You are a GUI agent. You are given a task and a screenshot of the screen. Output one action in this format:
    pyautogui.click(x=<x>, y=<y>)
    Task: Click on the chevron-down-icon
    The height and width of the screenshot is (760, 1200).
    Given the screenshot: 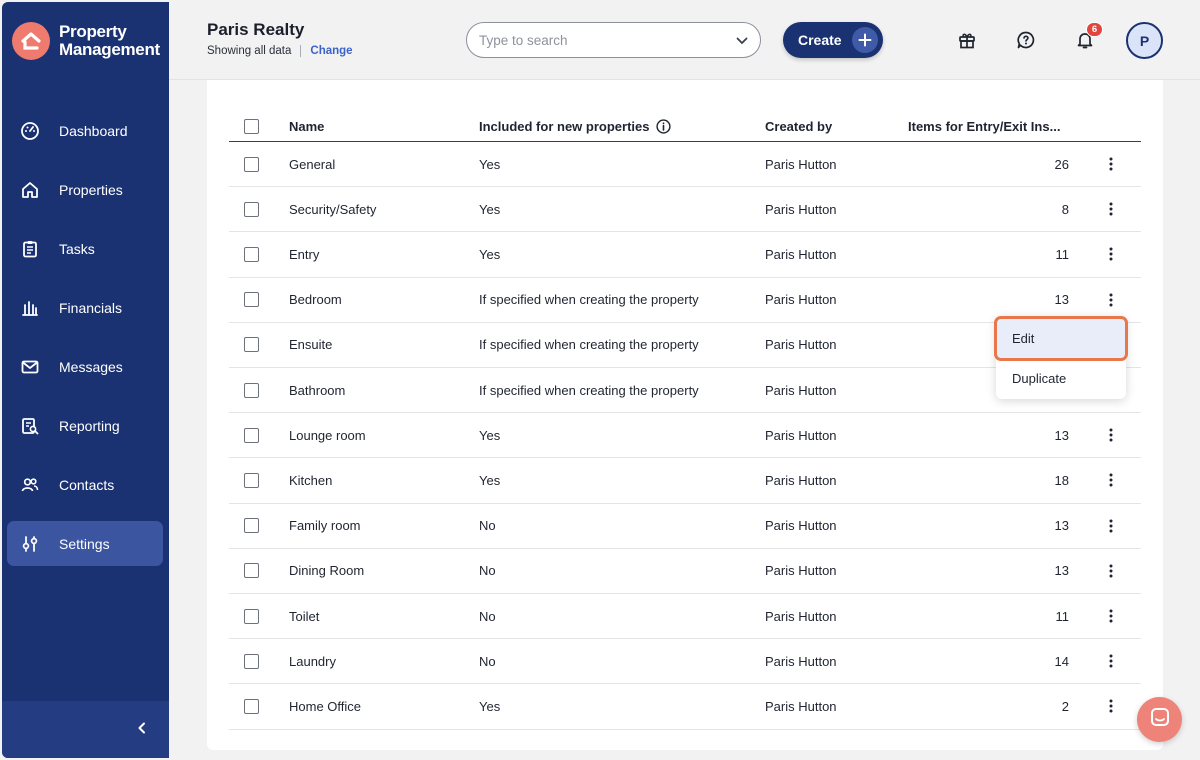 What is the action you would take?
    pyautogui.click(x=742, y=40)
    